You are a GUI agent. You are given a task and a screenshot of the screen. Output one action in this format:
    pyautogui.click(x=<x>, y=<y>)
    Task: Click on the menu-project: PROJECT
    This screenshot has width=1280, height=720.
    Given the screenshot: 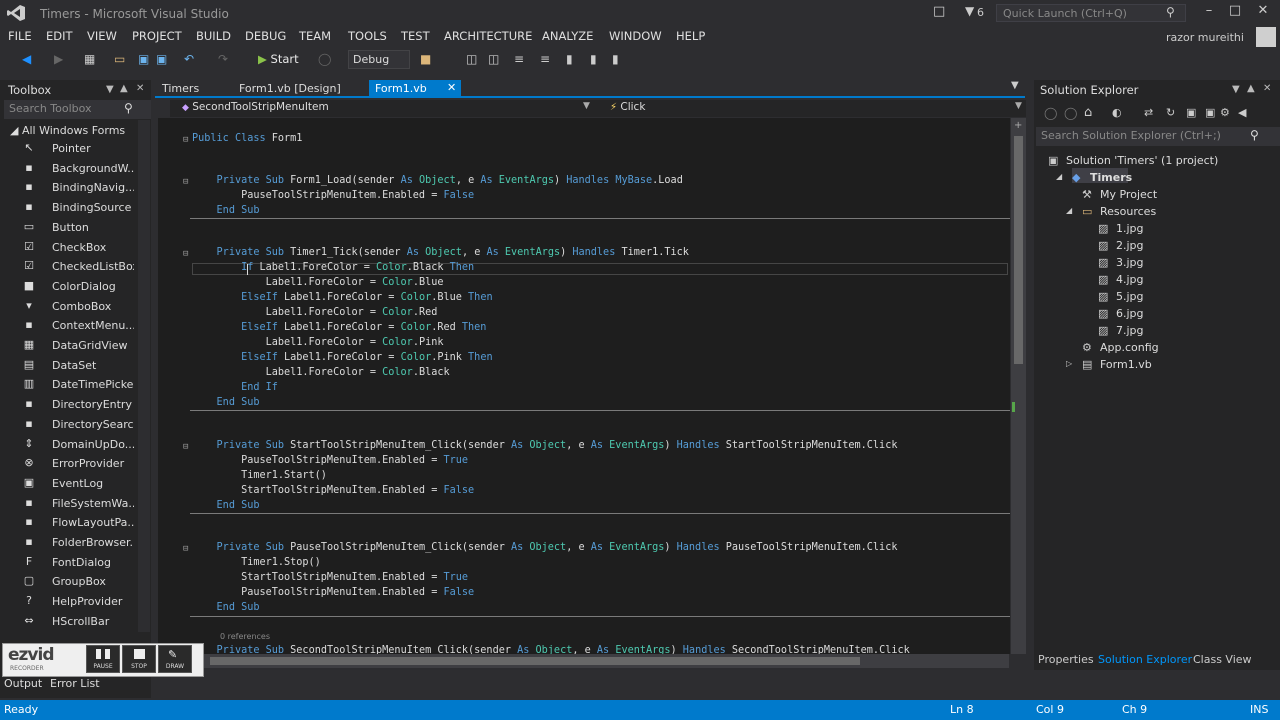 What is the action you would take?
    pyautogui.click(x=157, y=36)
    